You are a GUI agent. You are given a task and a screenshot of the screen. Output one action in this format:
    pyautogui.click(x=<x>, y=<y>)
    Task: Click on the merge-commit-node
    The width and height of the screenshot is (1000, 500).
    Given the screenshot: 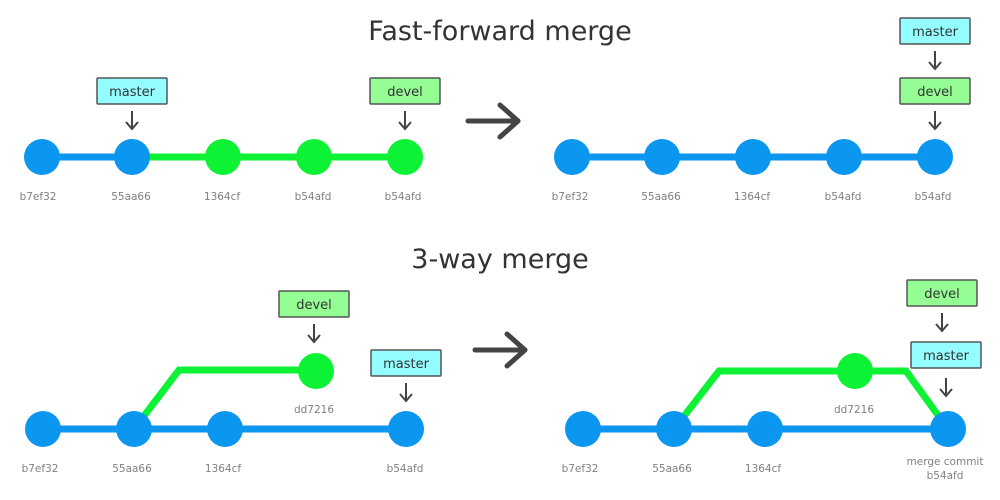 What is the action you would take?
    pyautogui.click(x=948, y=429)
    